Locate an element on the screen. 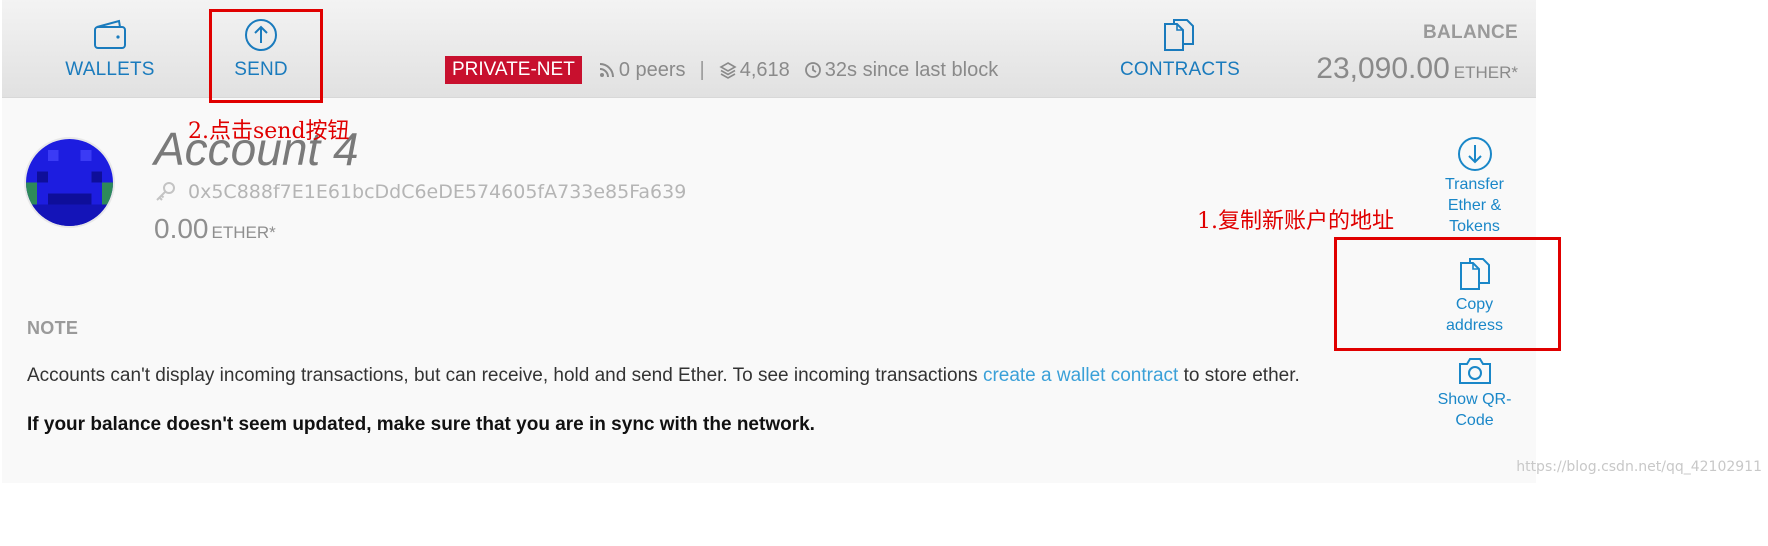 This screenshot has height=546, width=1768. clock-icon is located at coordinates (812, 70).